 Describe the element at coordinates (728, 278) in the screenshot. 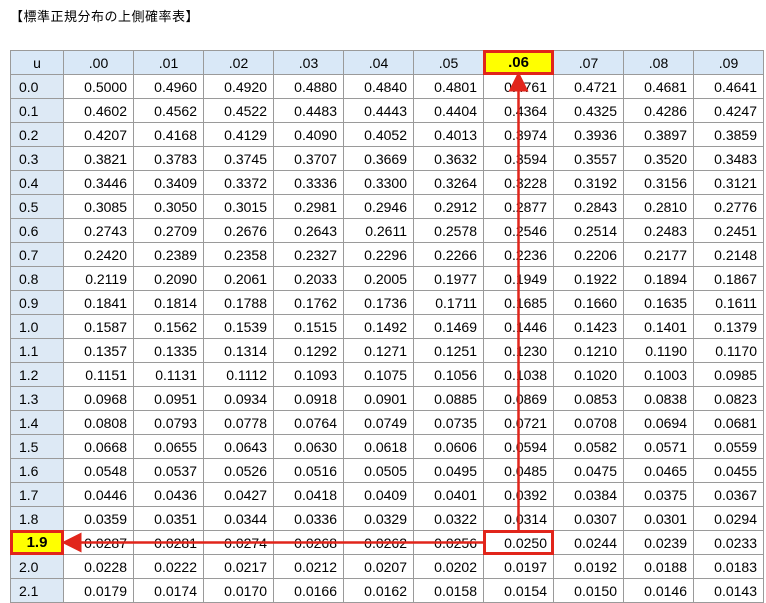

I see `table-cell: 0.1867` at that location.